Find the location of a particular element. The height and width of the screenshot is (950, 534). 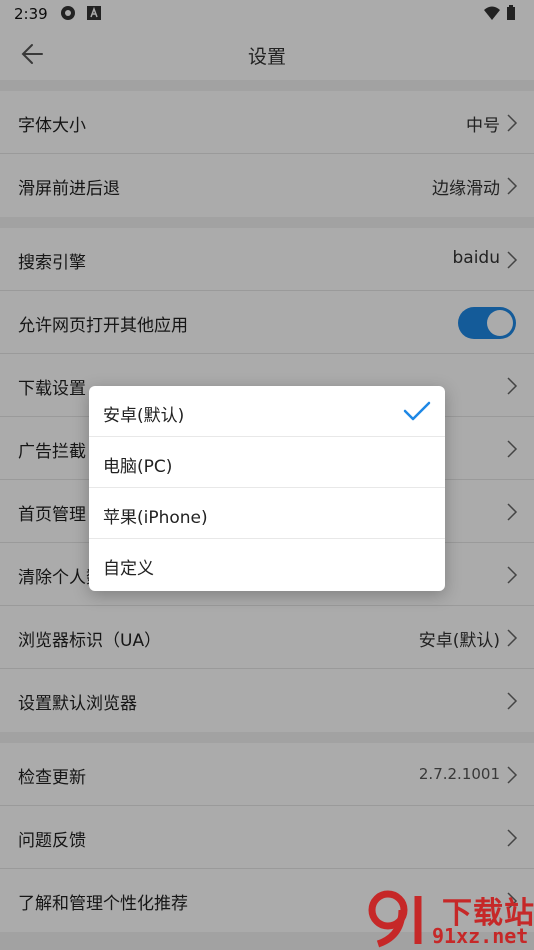

ua-option-custom: 自定义 is located at coordinates (267, 564).